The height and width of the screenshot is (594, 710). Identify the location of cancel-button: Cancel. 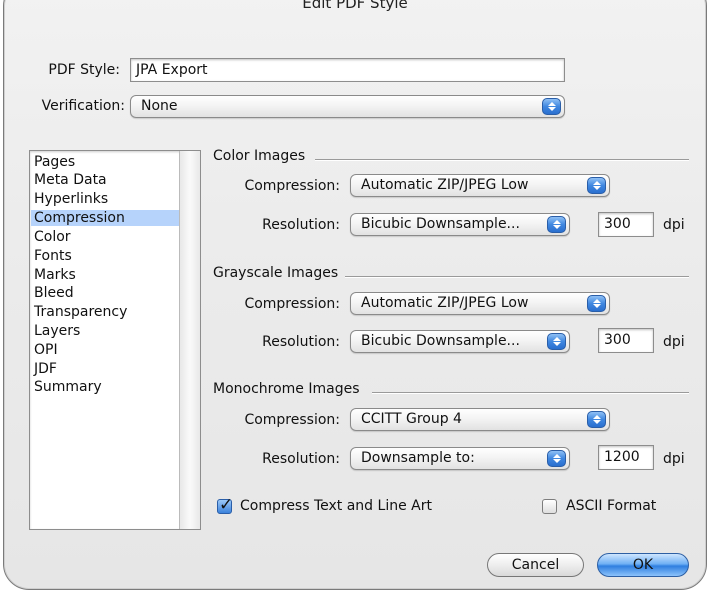
(535, 565).